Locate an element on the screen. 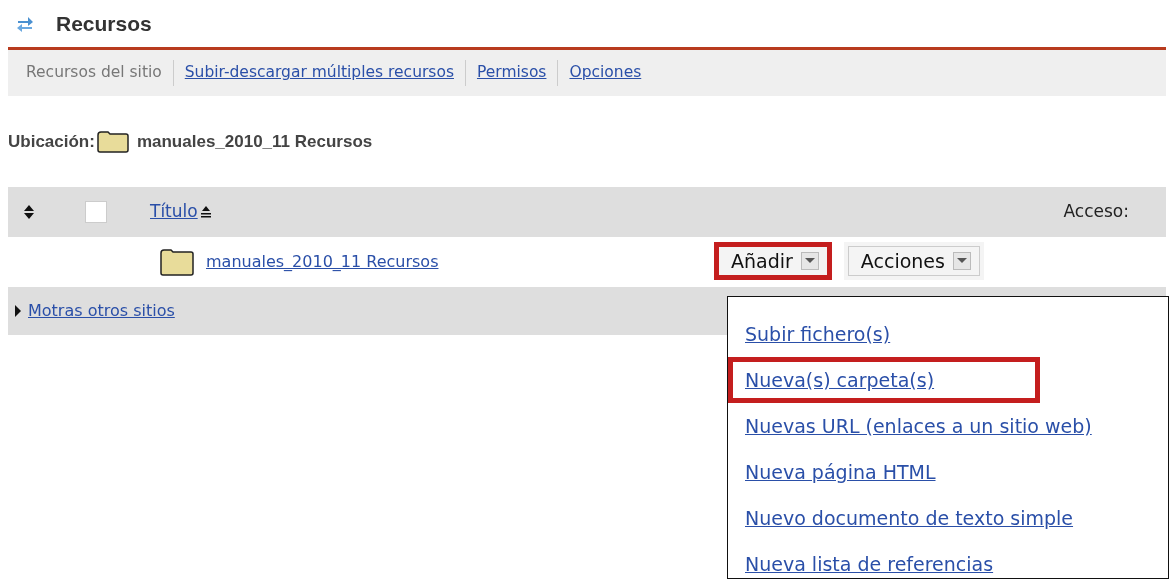 The height and width of the screenshot is (579, 1174). menu-item: Nueva página HTML is located at coordinates (948, 472).